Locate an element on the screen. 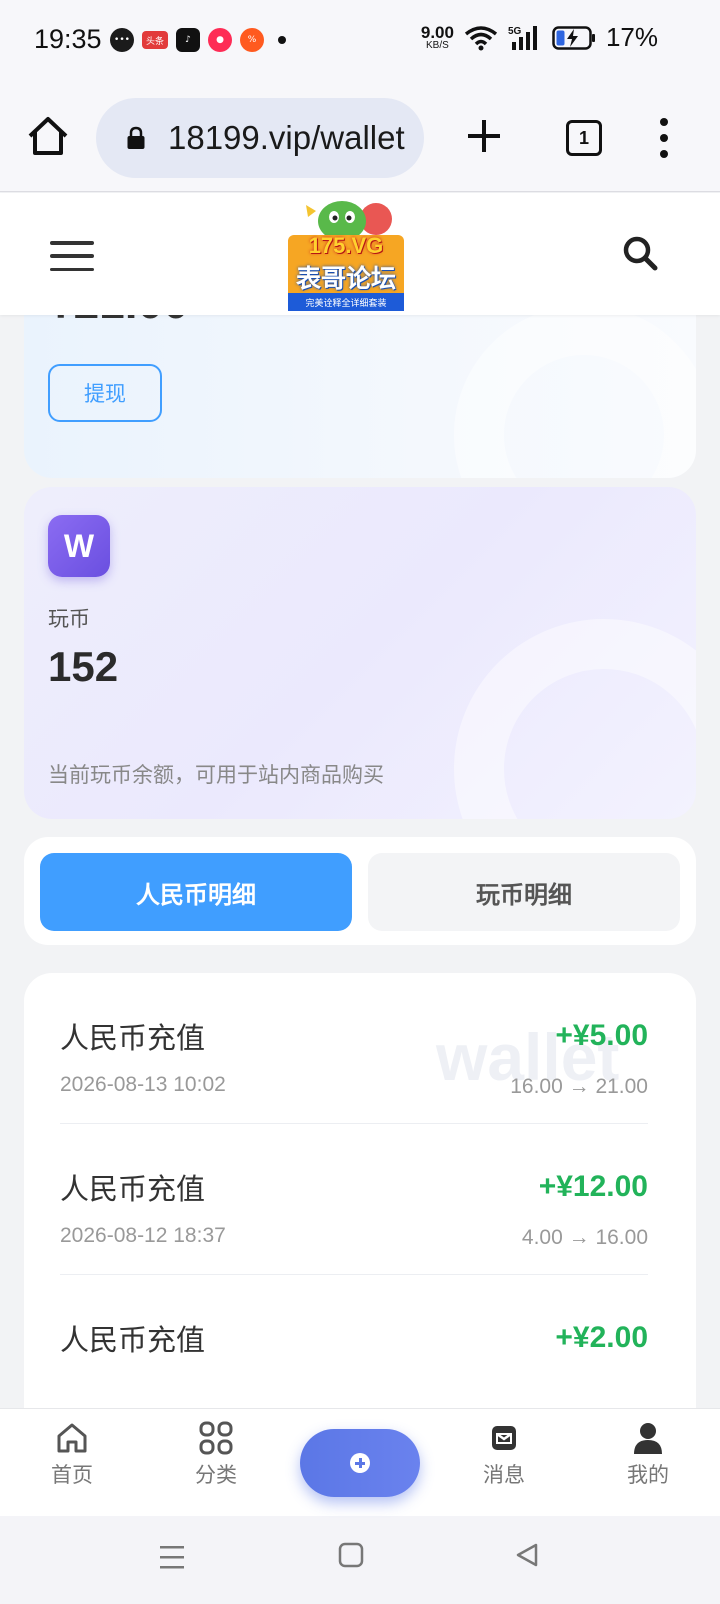 This screenshot has height=1604, width=720. toutiao-icon: 头条 is located at coordinates (155, 40).